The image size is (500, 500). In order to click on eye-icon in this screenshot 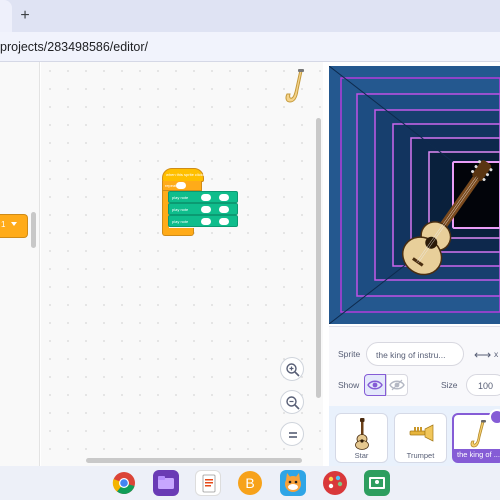, I will do `click(375, 385)`.